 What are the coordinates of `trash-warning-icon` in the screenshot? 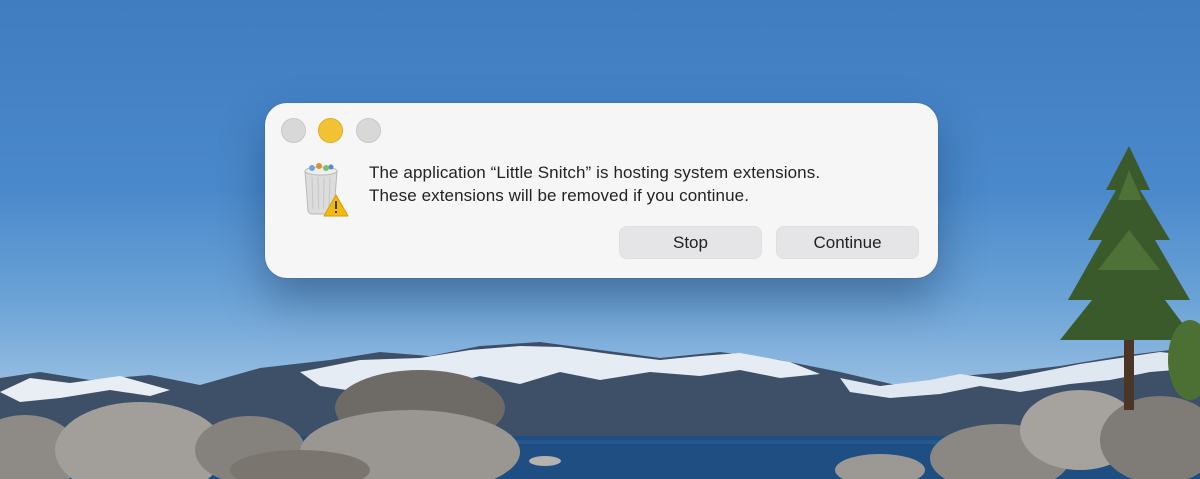 It's located at (326, 190).